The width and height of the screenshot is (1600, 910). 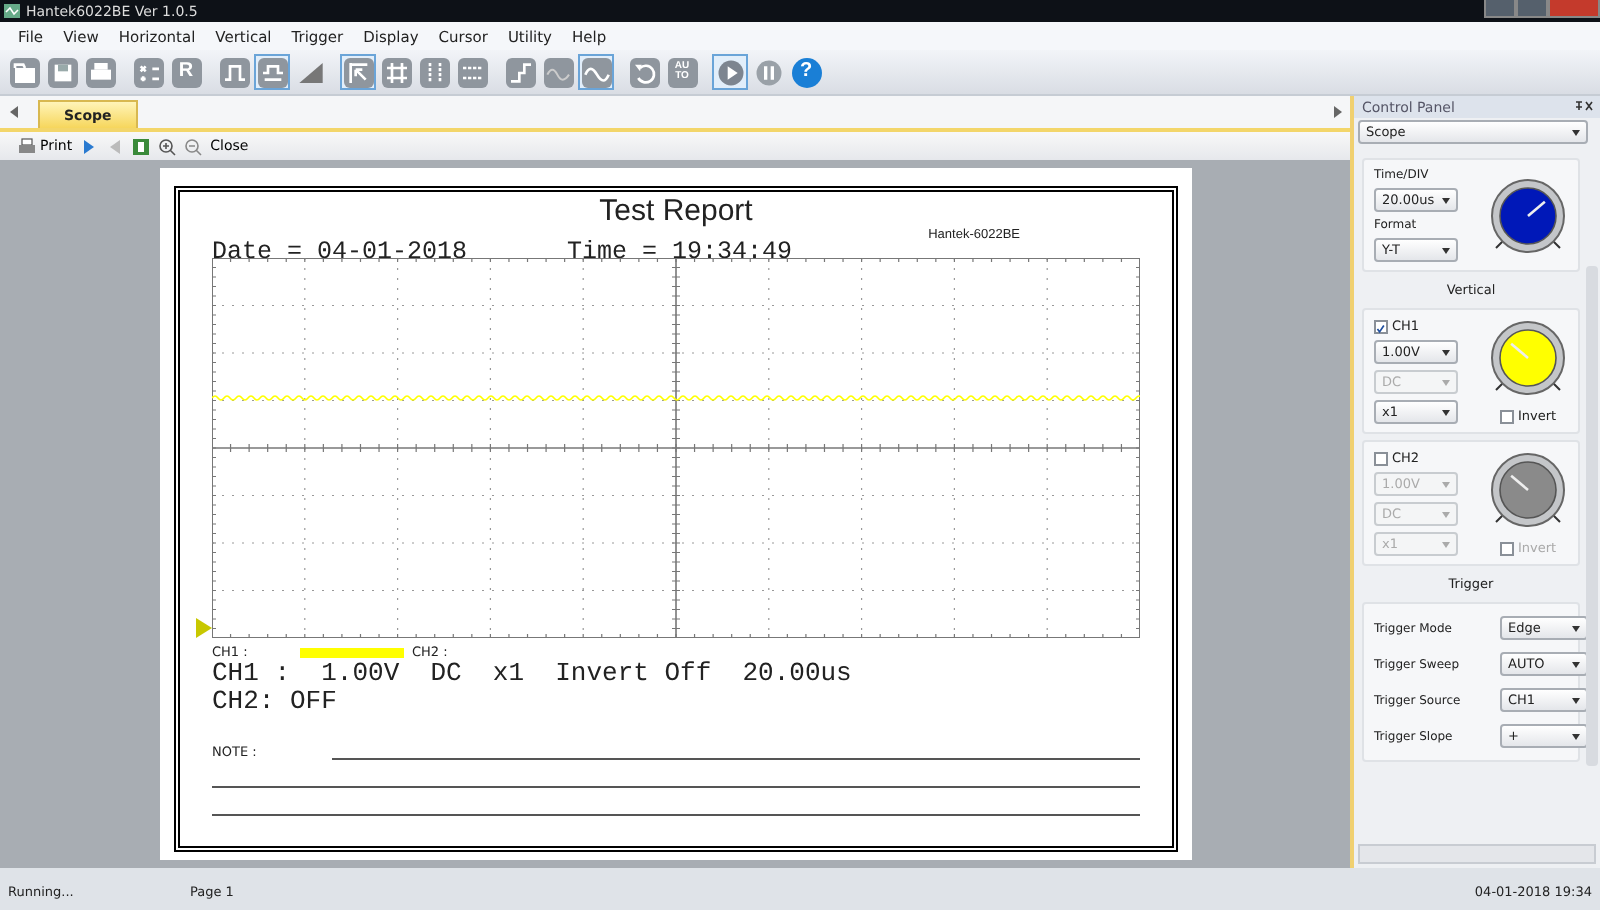 I want to click on print-icon, so click(x=100, y=72).